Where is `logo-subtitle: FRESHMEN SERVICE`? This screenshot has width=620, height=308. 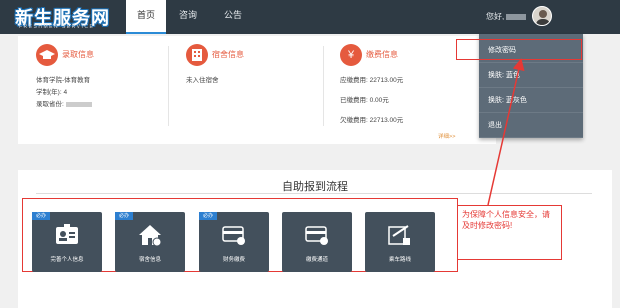 logo-subtitle: FRESHMEN SERVICE is located at coordinates (57, 27).